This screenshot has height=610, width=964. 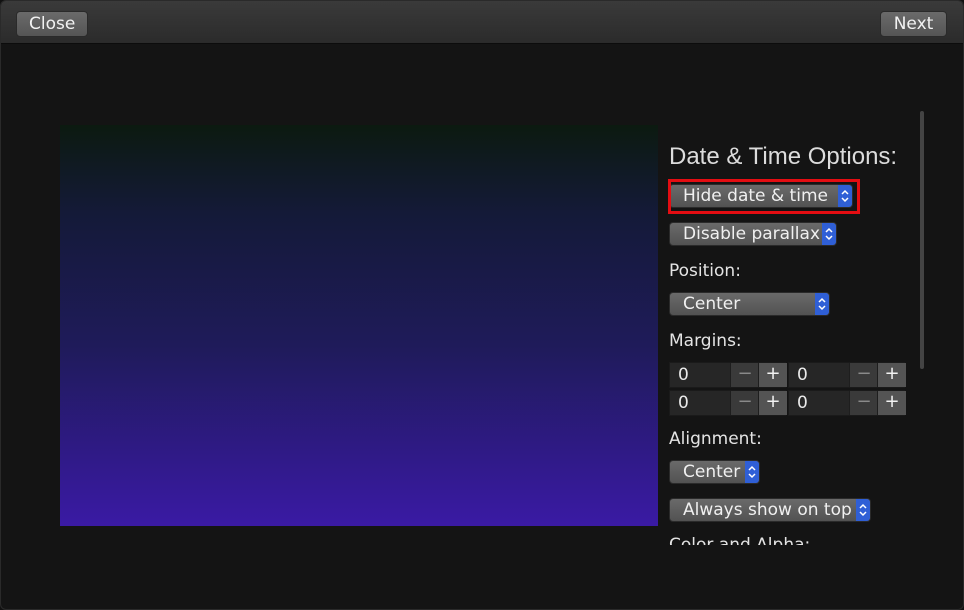 What do you see at coordinates (922, 240) in the screenshot?
I see `panel-scrollbar` at bounding box center [922, 240].